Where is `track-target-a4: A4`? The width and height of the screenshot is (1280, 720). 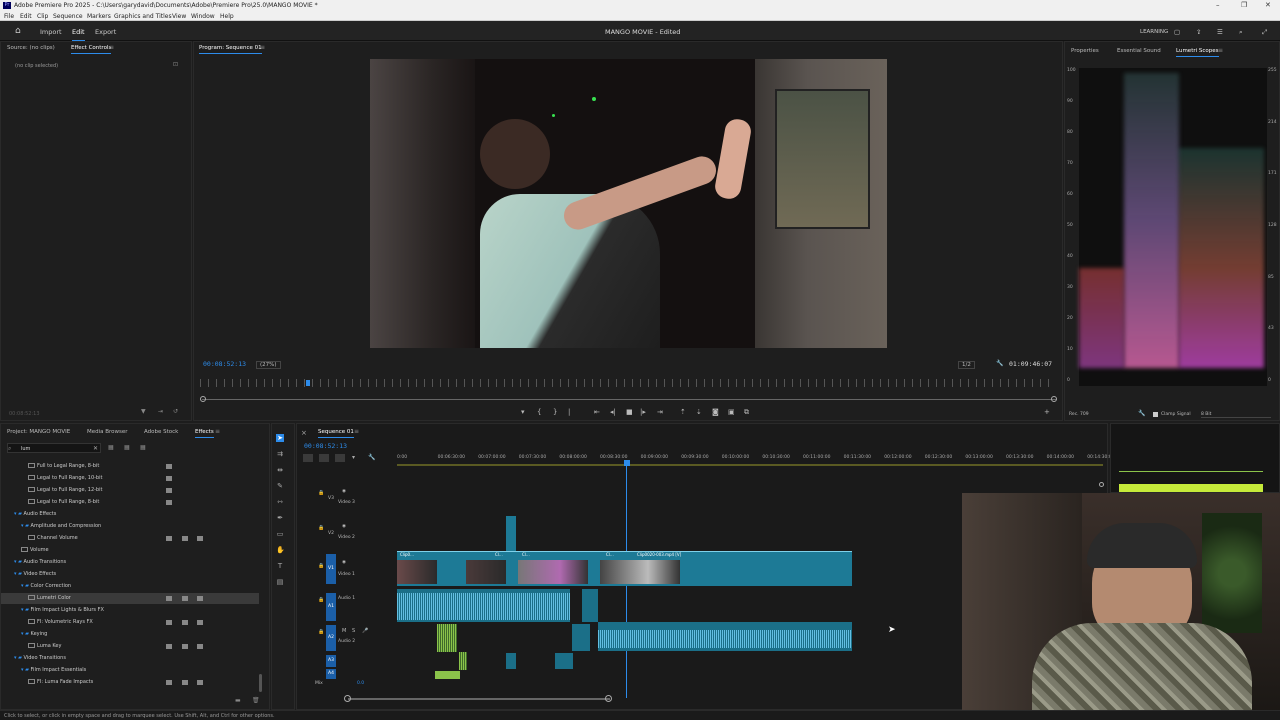
track-target-a4: A4 is located at coordinates (331, 674).